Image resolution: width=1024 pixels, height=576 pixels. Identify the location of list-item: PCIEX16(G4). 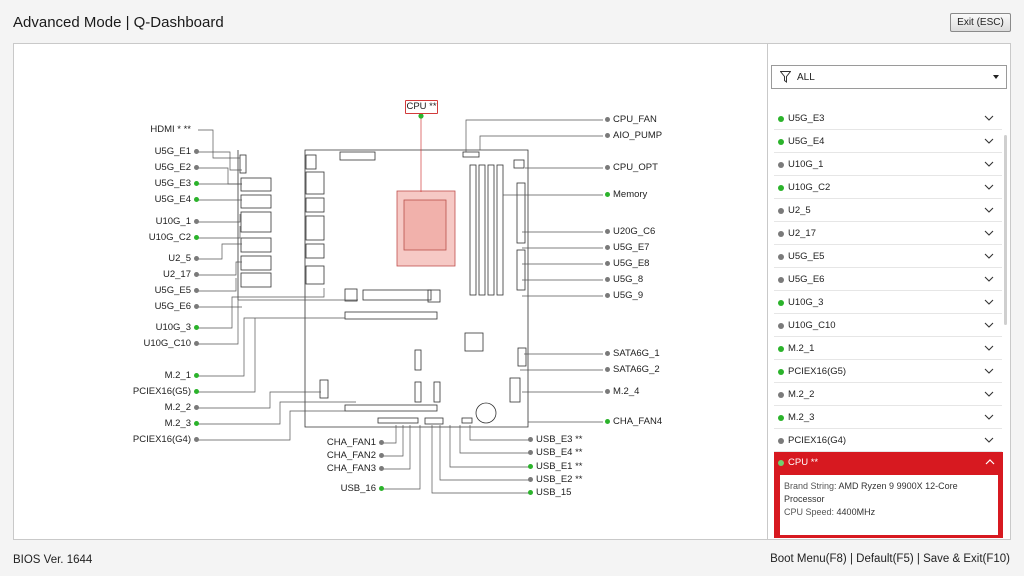
(888, 441).